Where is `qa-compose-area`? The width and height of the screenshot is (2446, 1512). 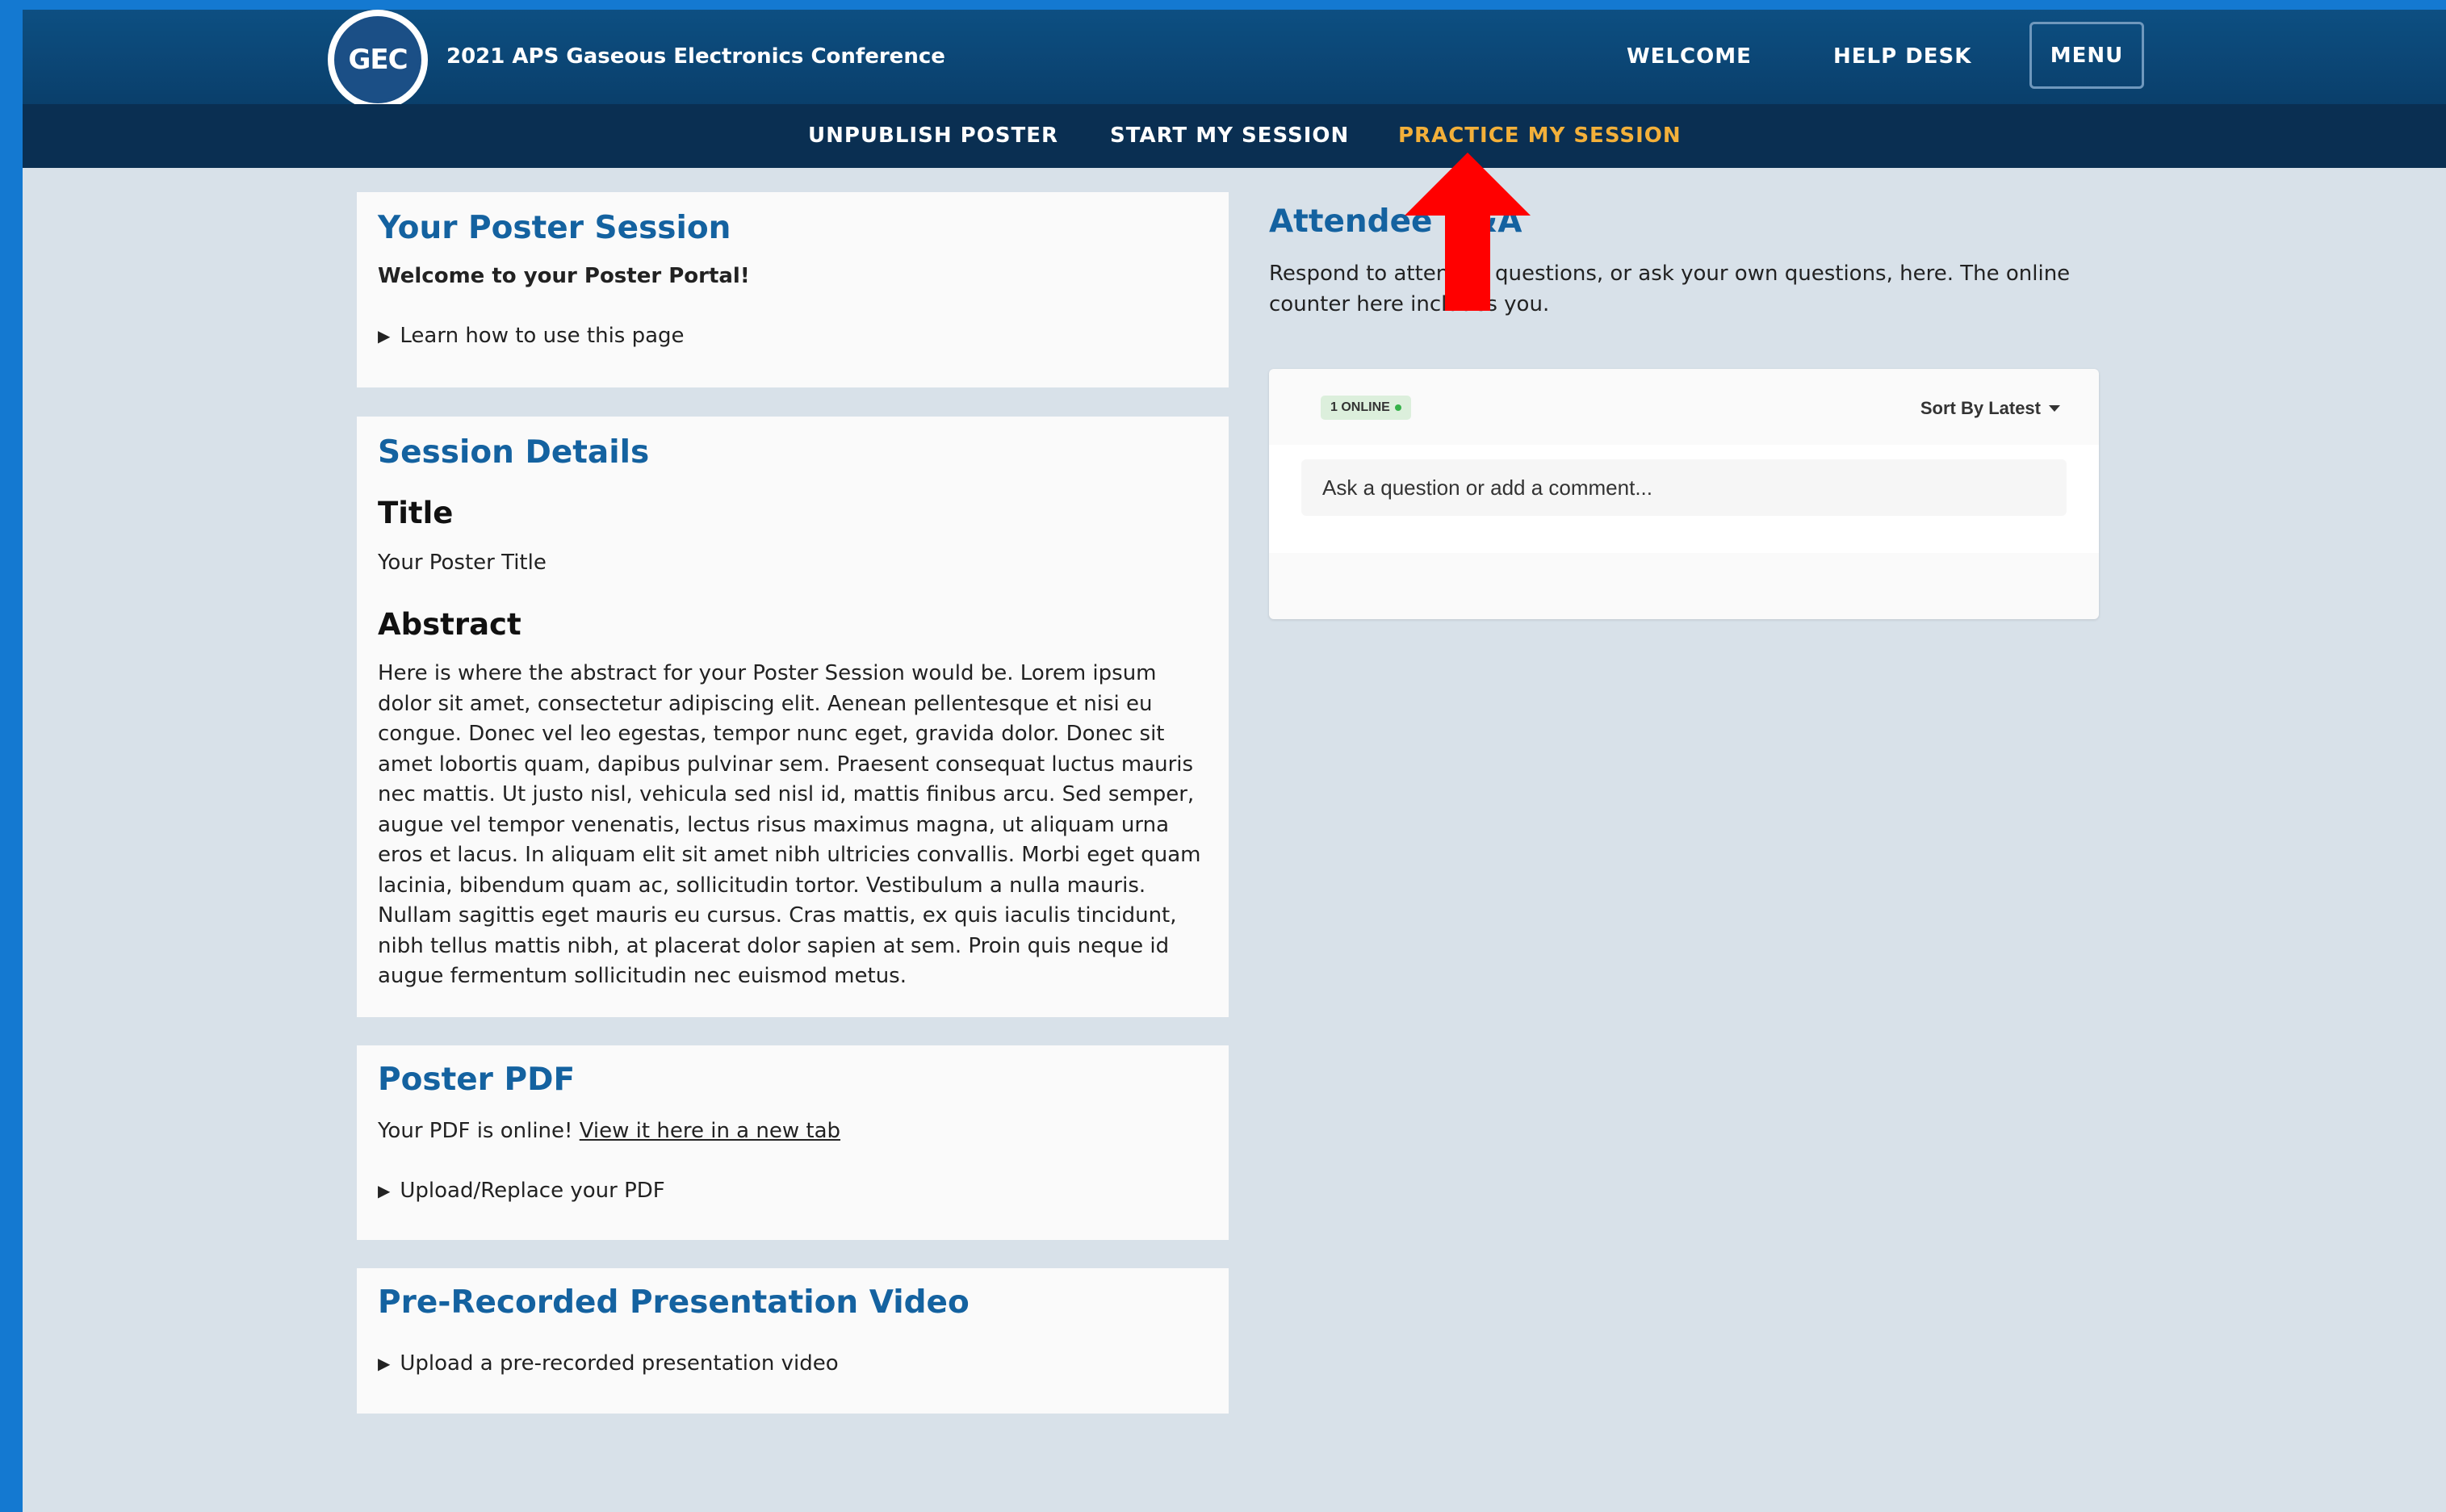
qa-compose-area is located at coordinates (1684, 499).